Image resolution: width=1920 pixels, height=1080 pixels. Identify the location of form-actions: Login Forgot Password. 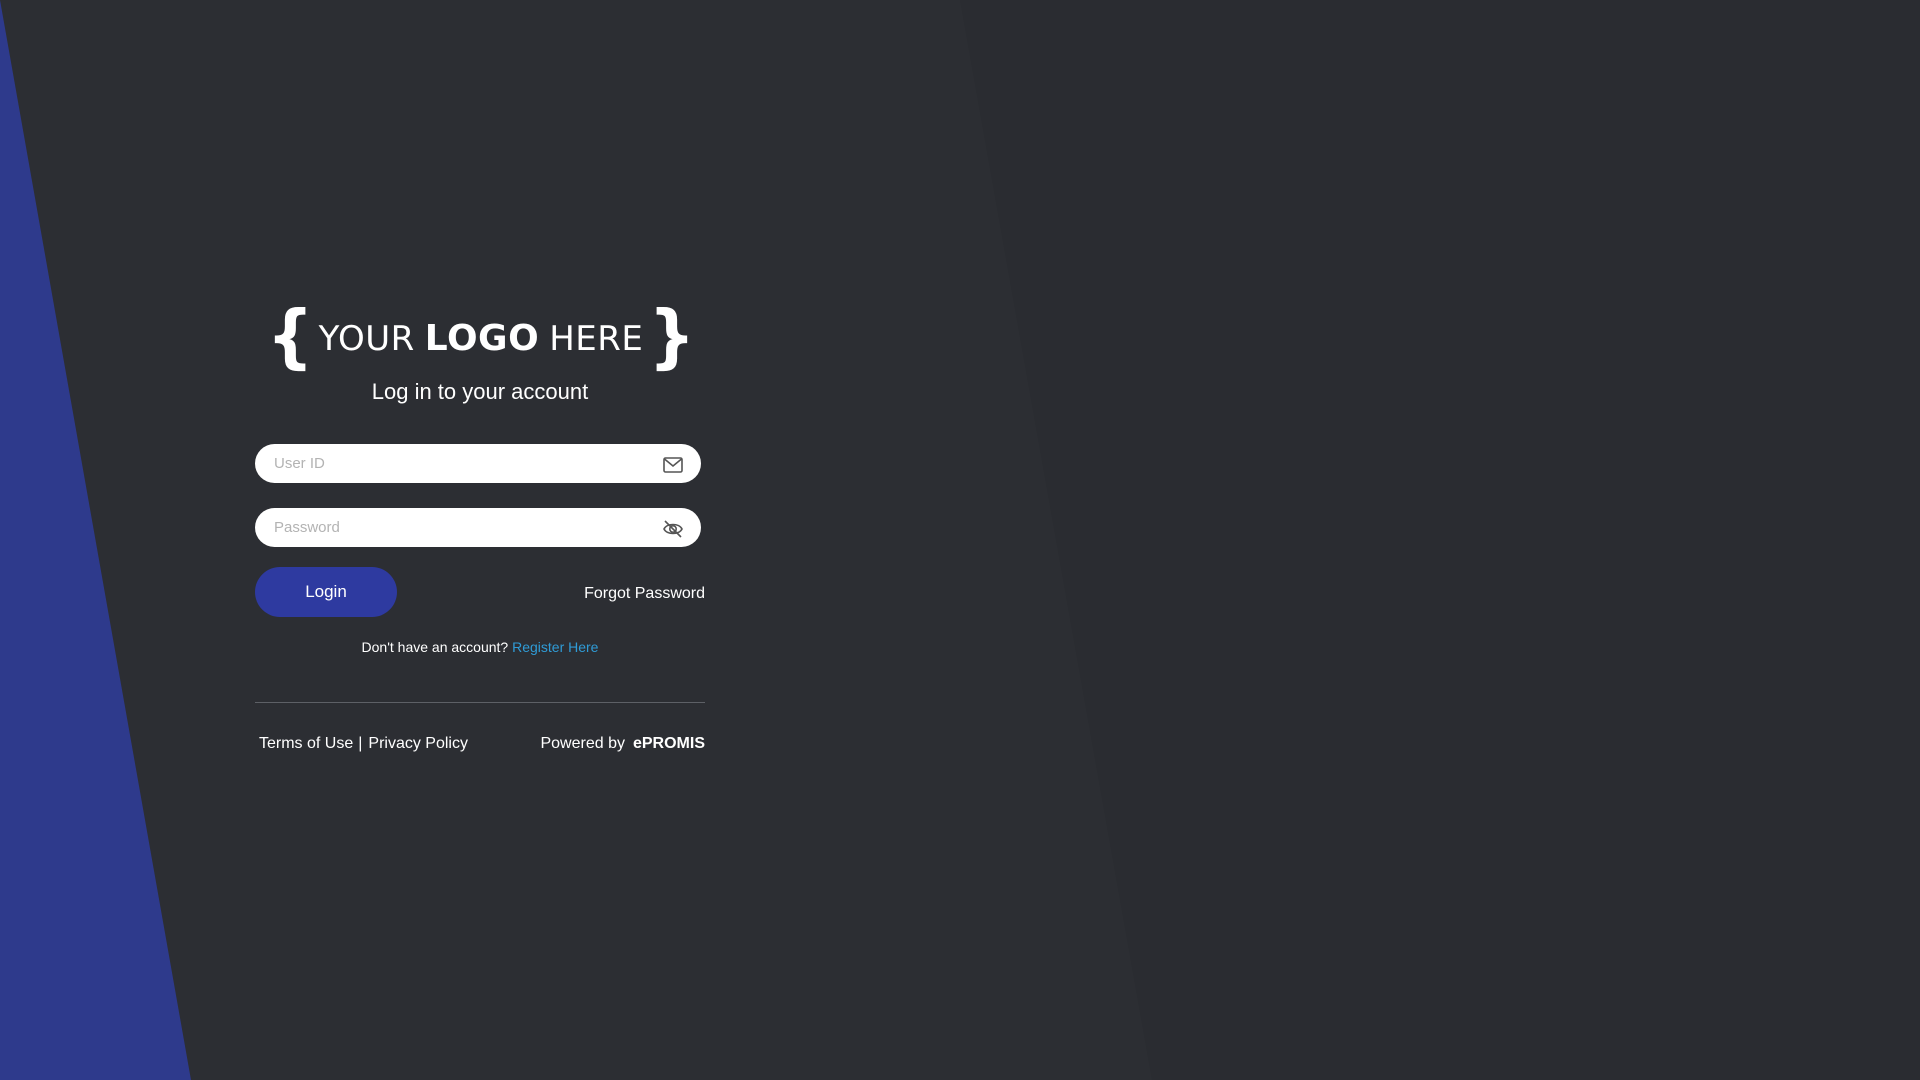
(480, 592).